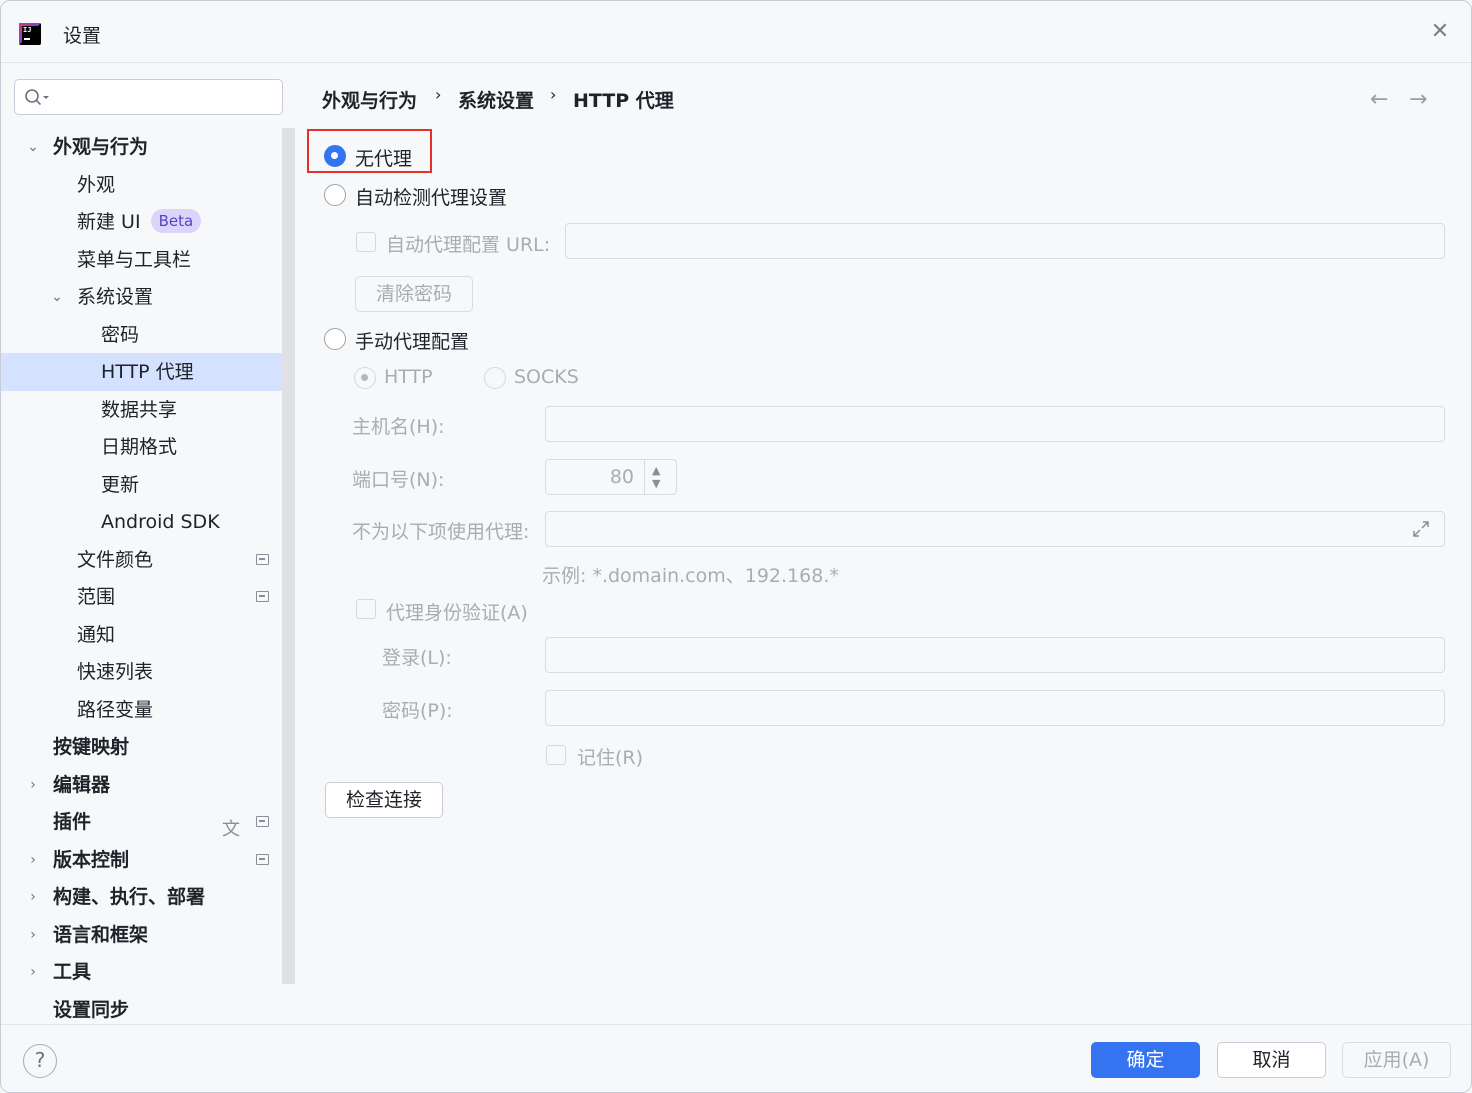 The height and width of the screenshot is (1093, 1472). I want to click on login-label: 登录(L):, so click(417, 658).